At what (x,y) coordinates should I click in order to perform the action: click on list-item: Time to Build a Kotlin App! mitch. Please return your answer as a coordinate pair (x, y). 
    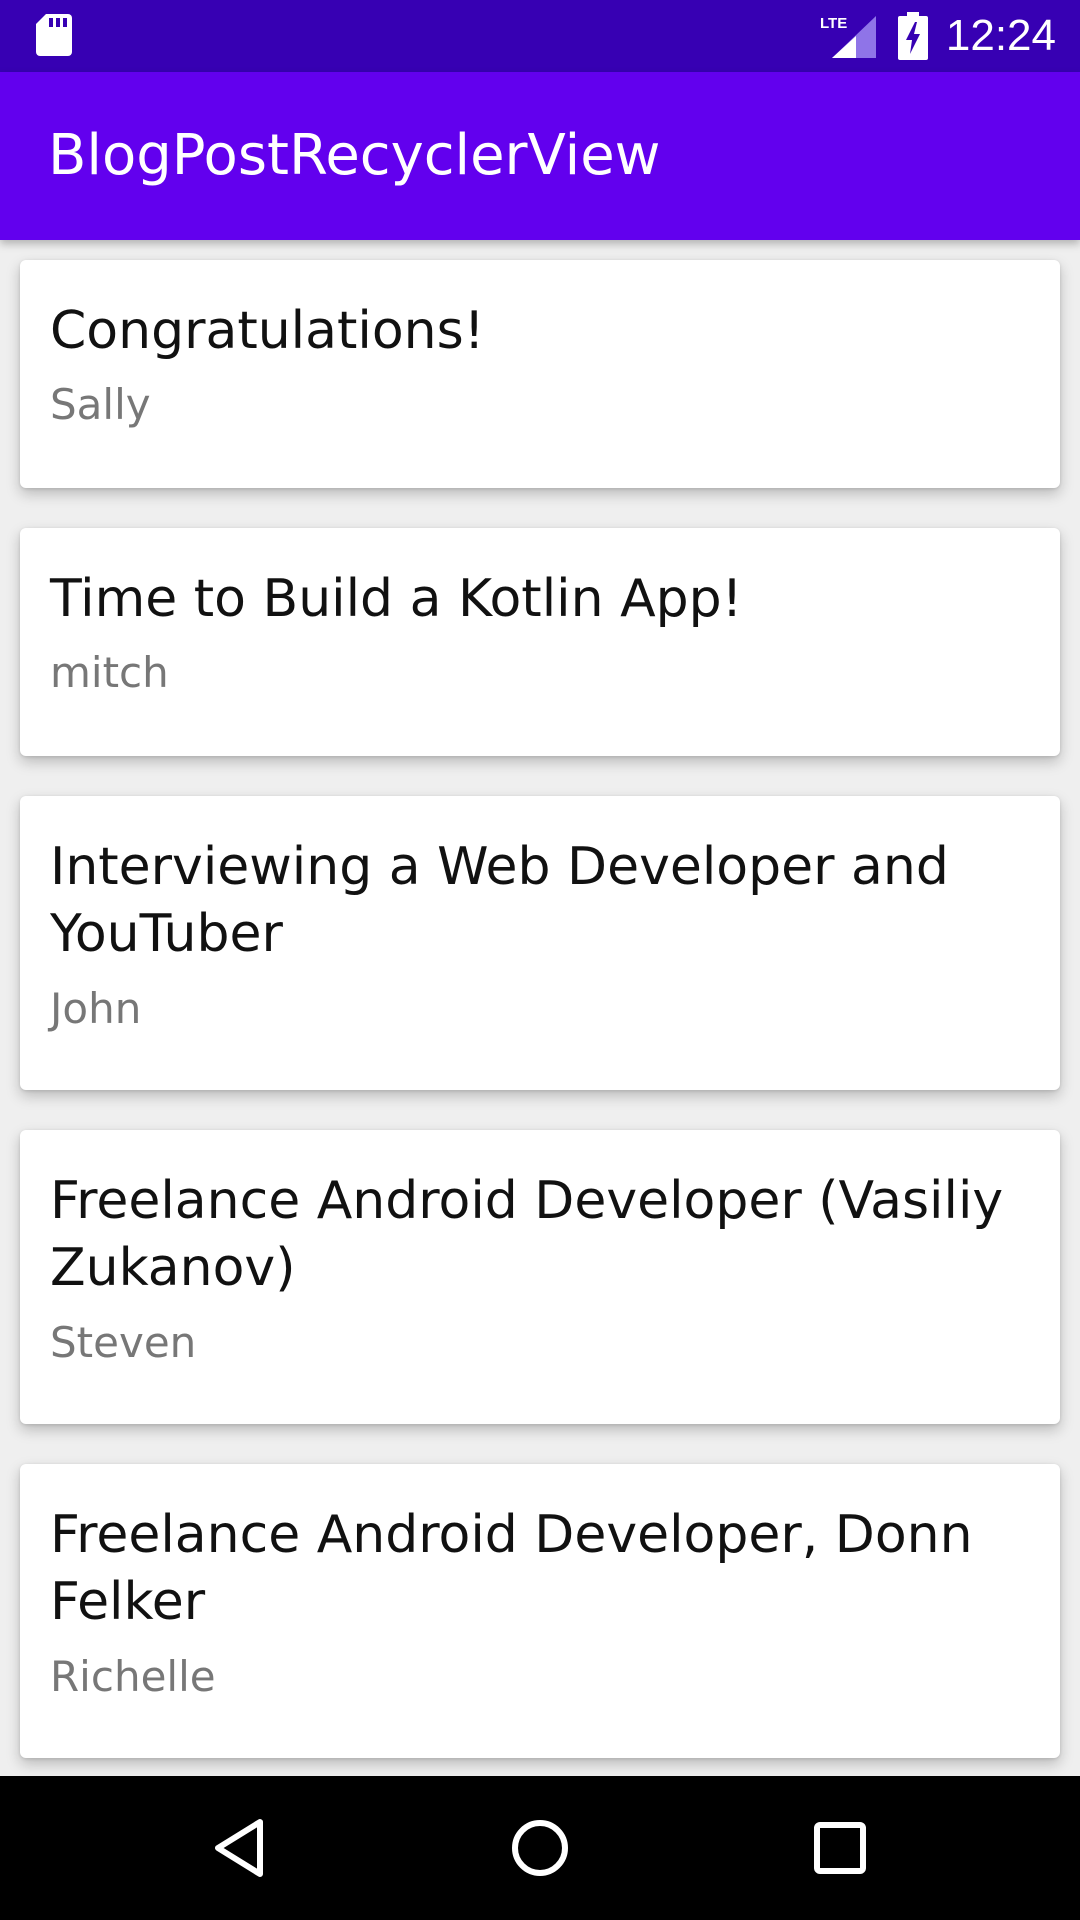
    Looking at the image, I should click on (540, 642).